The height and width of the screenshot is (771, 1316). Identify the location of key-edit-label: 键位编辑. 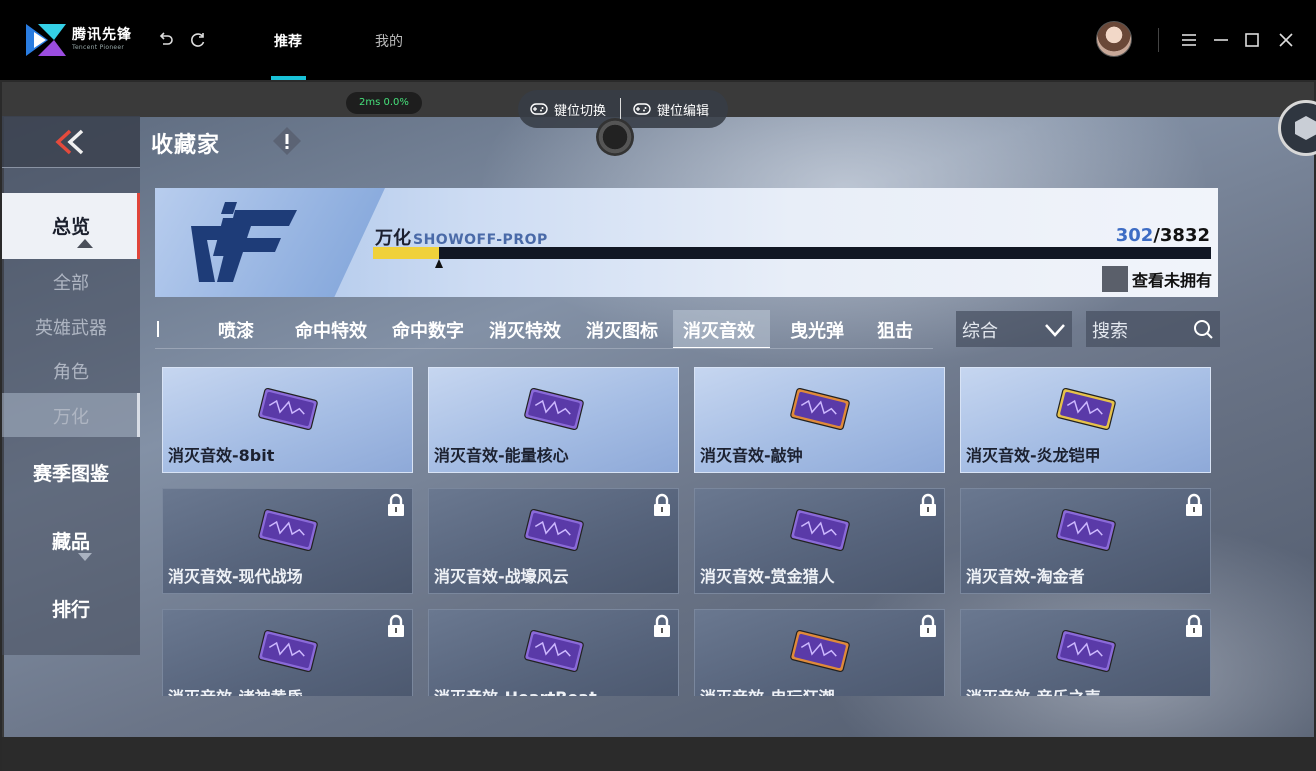
(683, 111).